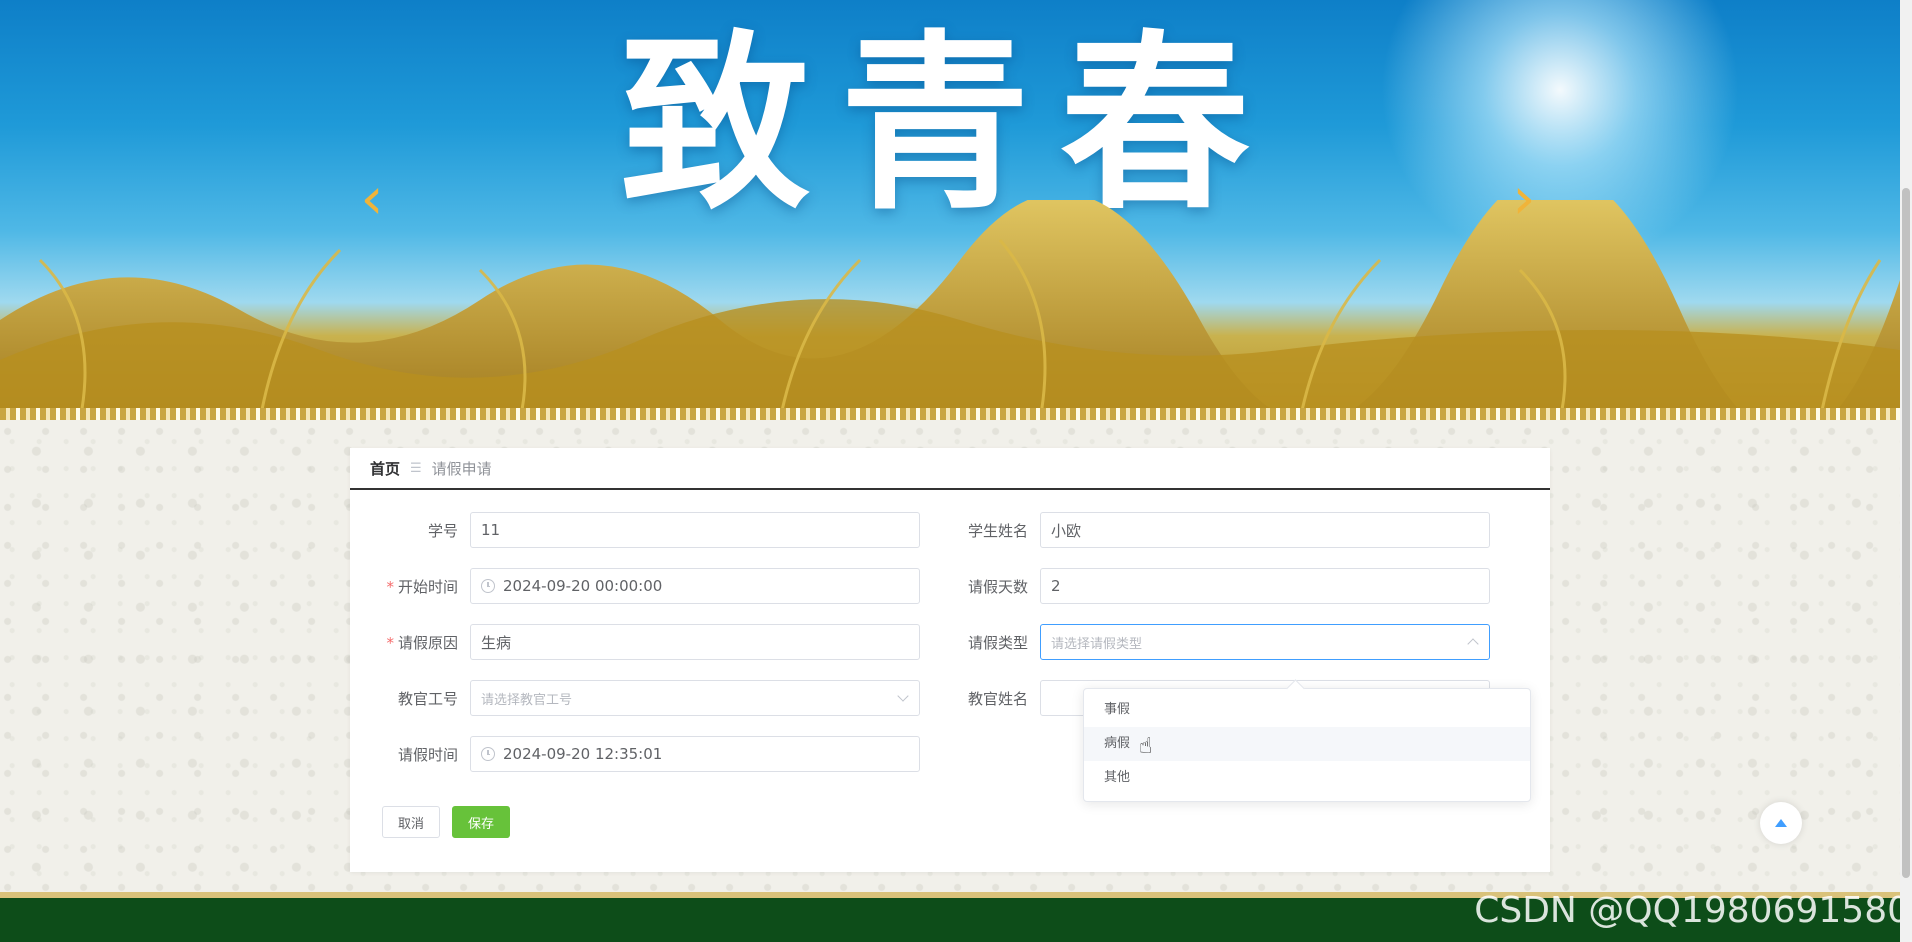 Image resolution: width=1912 pixels, height=942 pixels. I want to click on breadcrumb-home: 首页, so click(385, 468).